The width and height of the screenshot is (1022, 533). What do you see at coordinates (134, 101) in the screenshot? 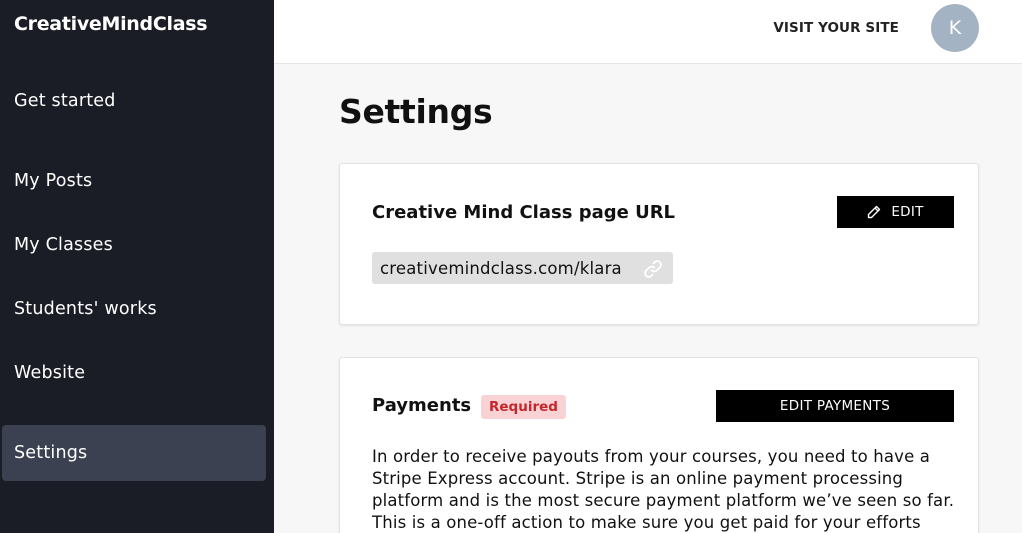
I see `sidebar-item-get-started: Get started` at bounding box center [134, 101].